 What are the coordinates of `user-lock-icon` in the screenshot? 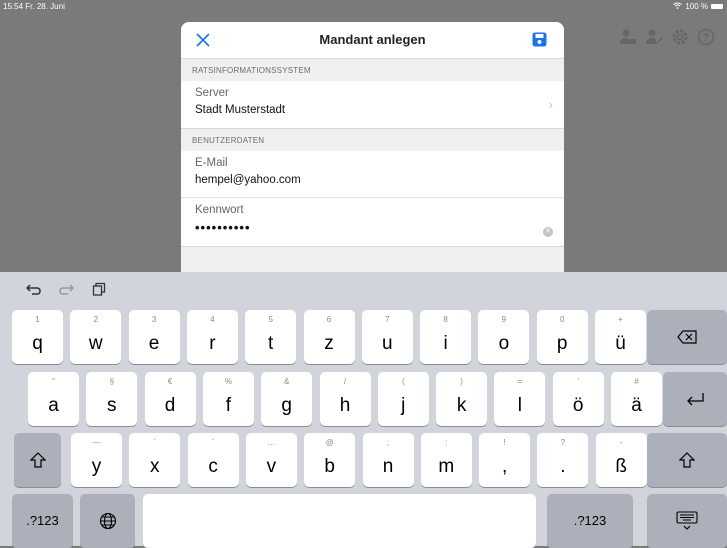 It's located at (628, 37).